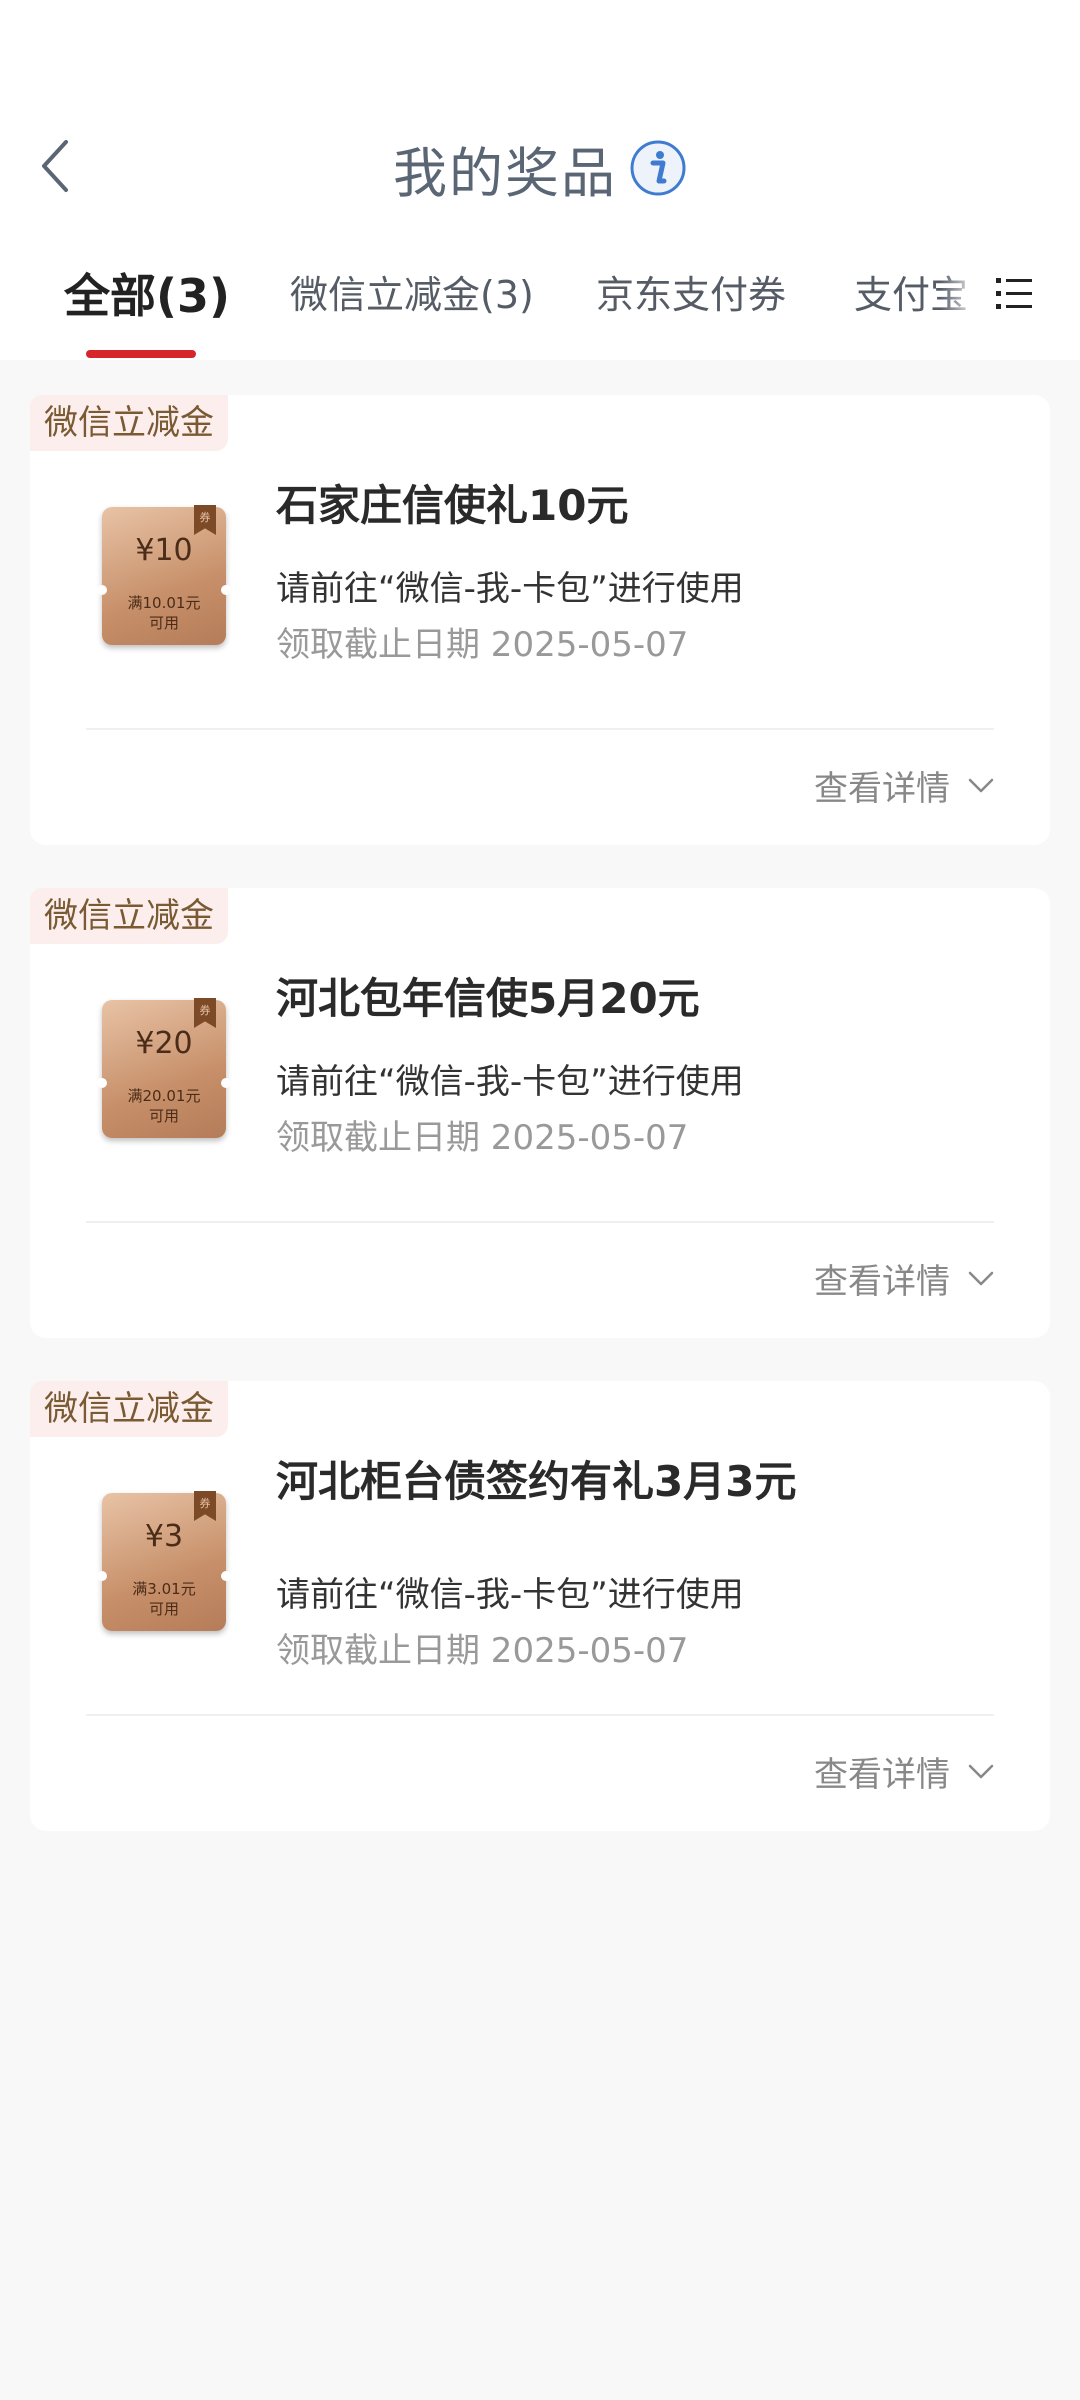  Describe the element at coordinates (164, 550) in the screenshot. I see `coupon-amount: ¥10` at that location.